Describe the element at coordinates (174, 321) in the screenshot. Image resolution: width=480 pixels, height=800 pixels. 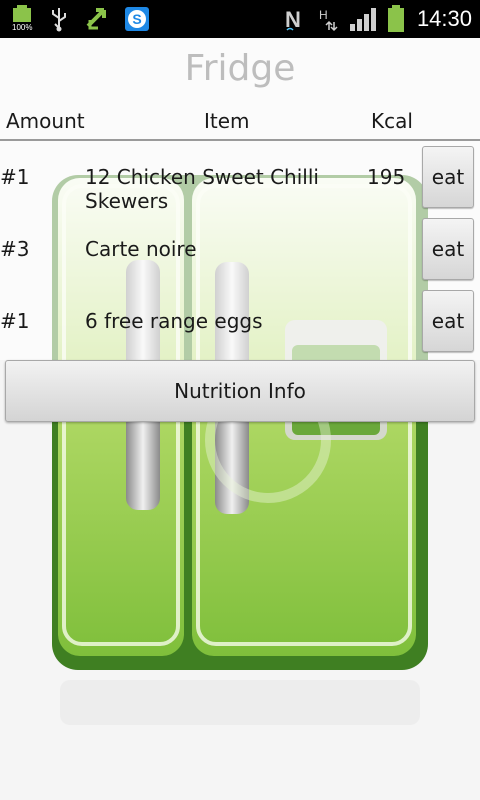
I see `item-name: 6 free range eggs` at that location.